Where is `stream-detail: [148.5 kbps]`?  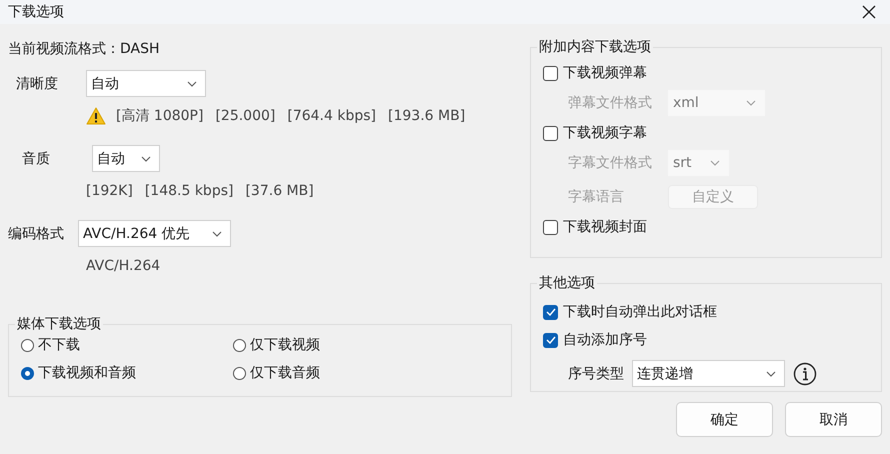 stream-detail: [148.5 kbps] is located at coordinates (189, 191).